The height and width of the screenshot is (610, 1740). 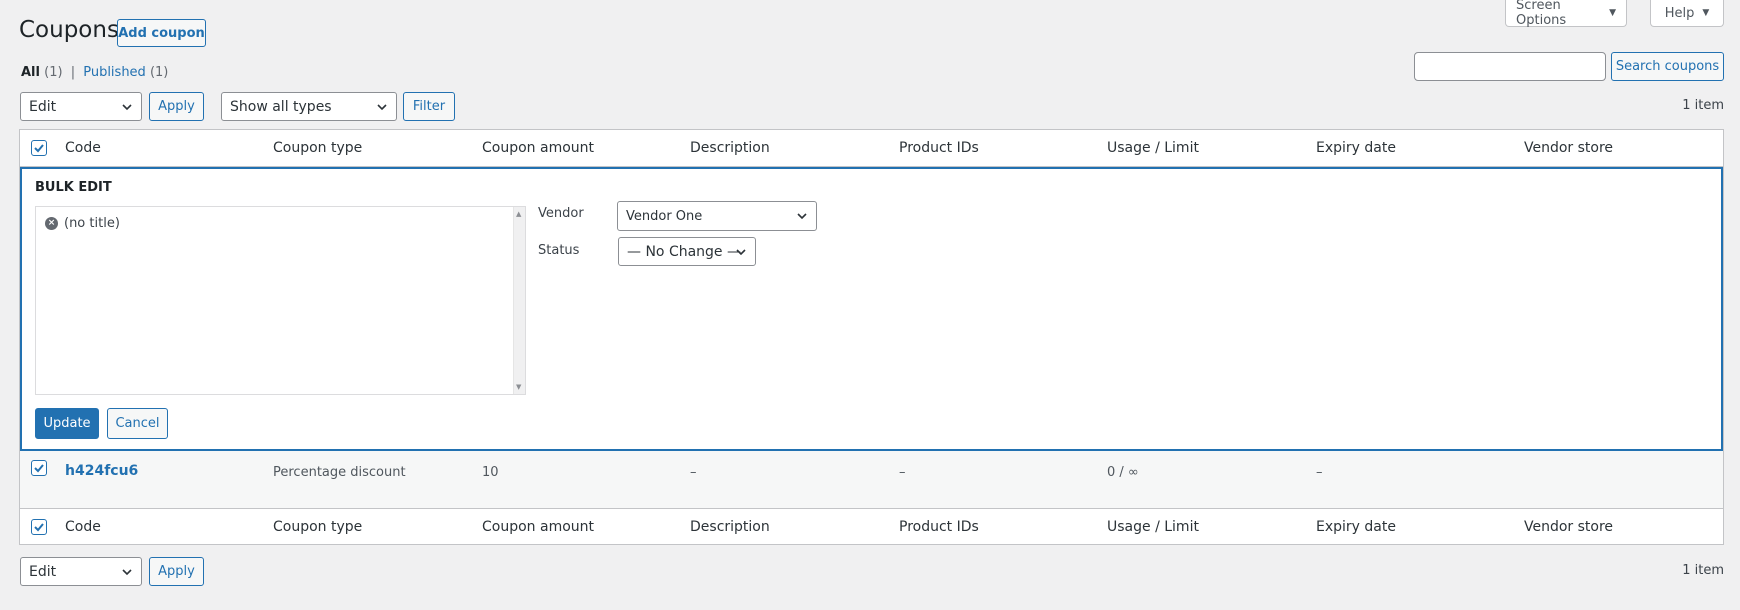 What do you see at coordinates (73, 187) in the screenshot?
I see `bulk-edit-title: BULK EDIT` at bounding box center [73, 187].